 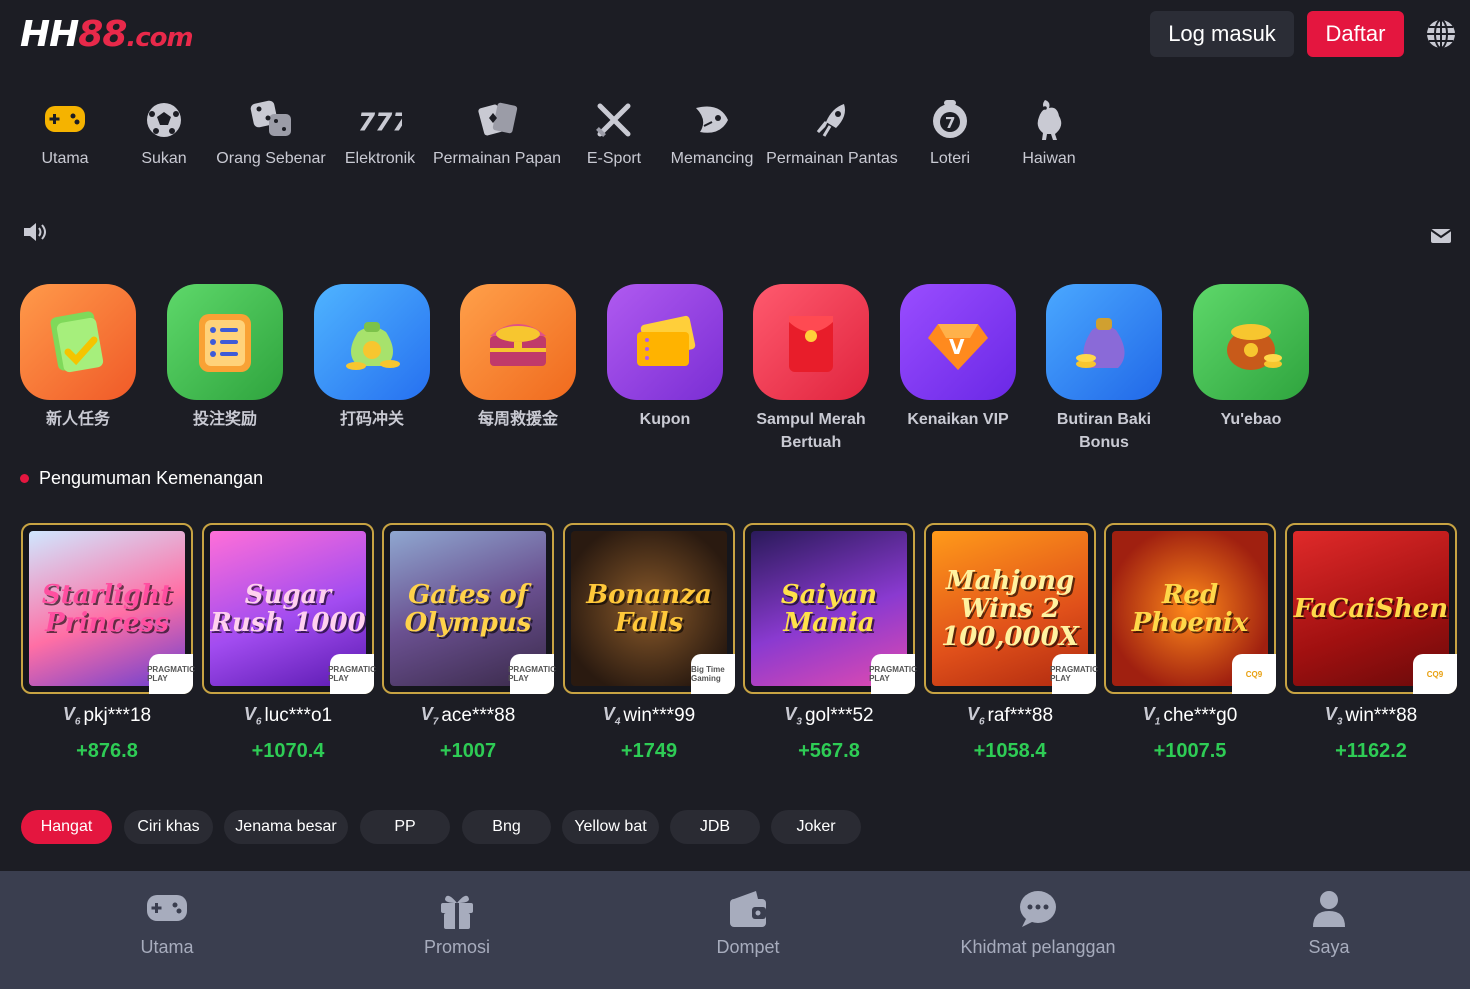 What do you see at coordinates (518, 342) in the screenshot?
I see `treasure-chest-icon` at bounding box center [518, 342].